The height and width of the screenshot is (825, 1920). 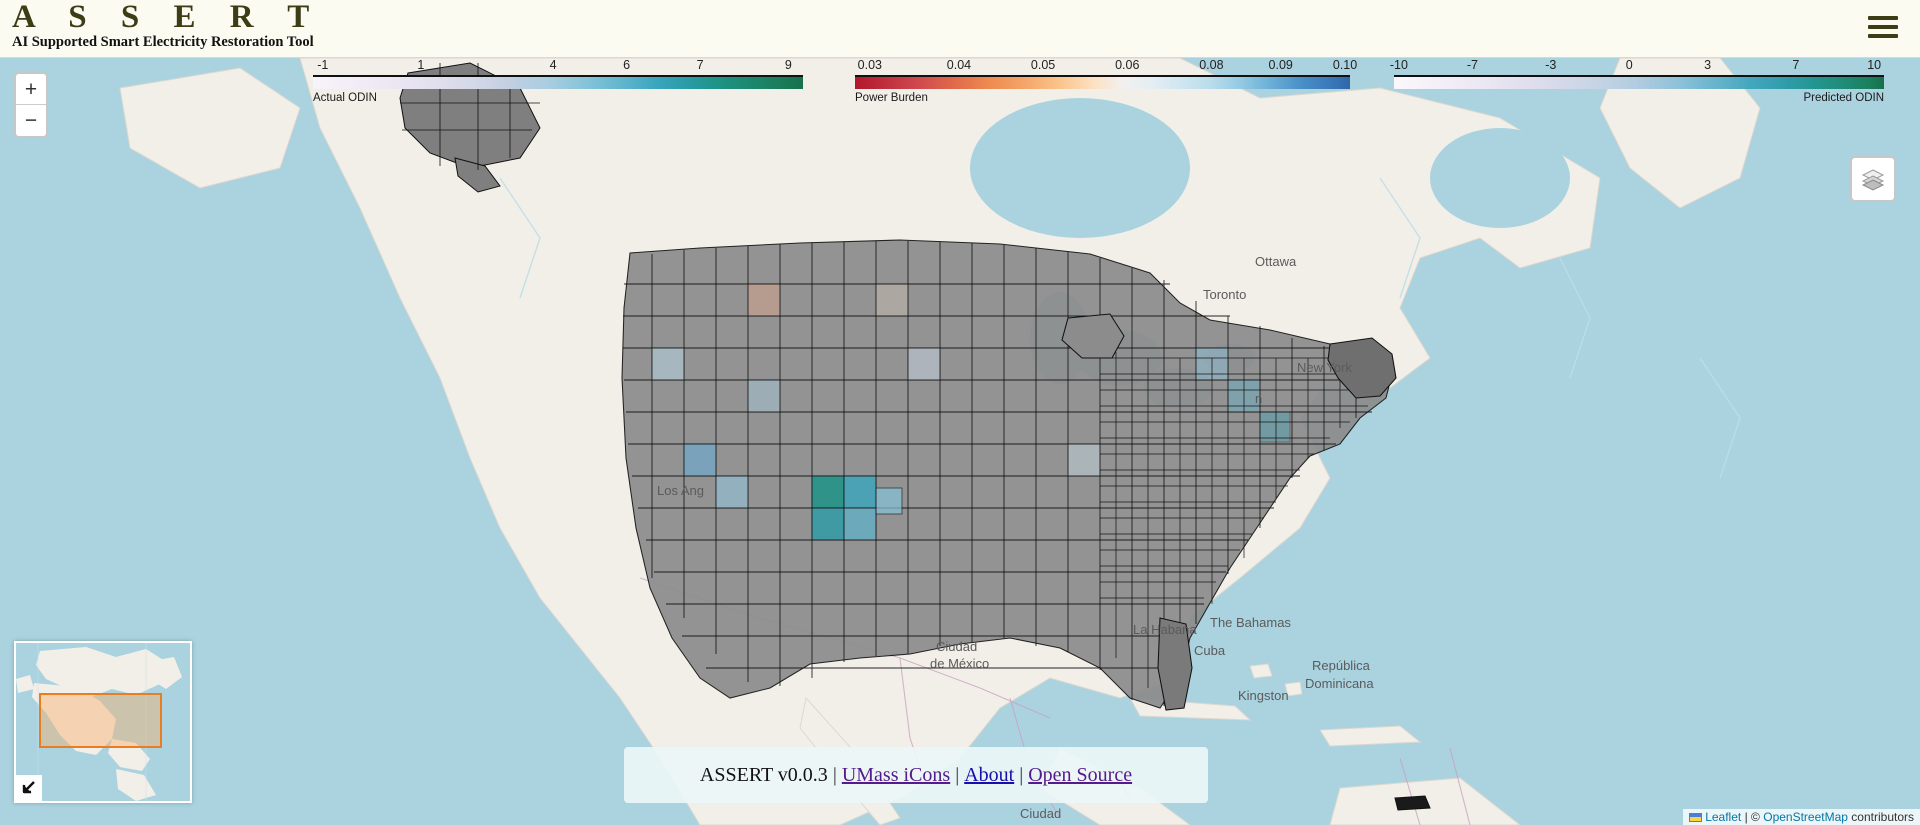 What do you see at coordinates (680, 490) in the screenshot?
I see `svg-text: Los Ang` at bounding box center [680, 490].